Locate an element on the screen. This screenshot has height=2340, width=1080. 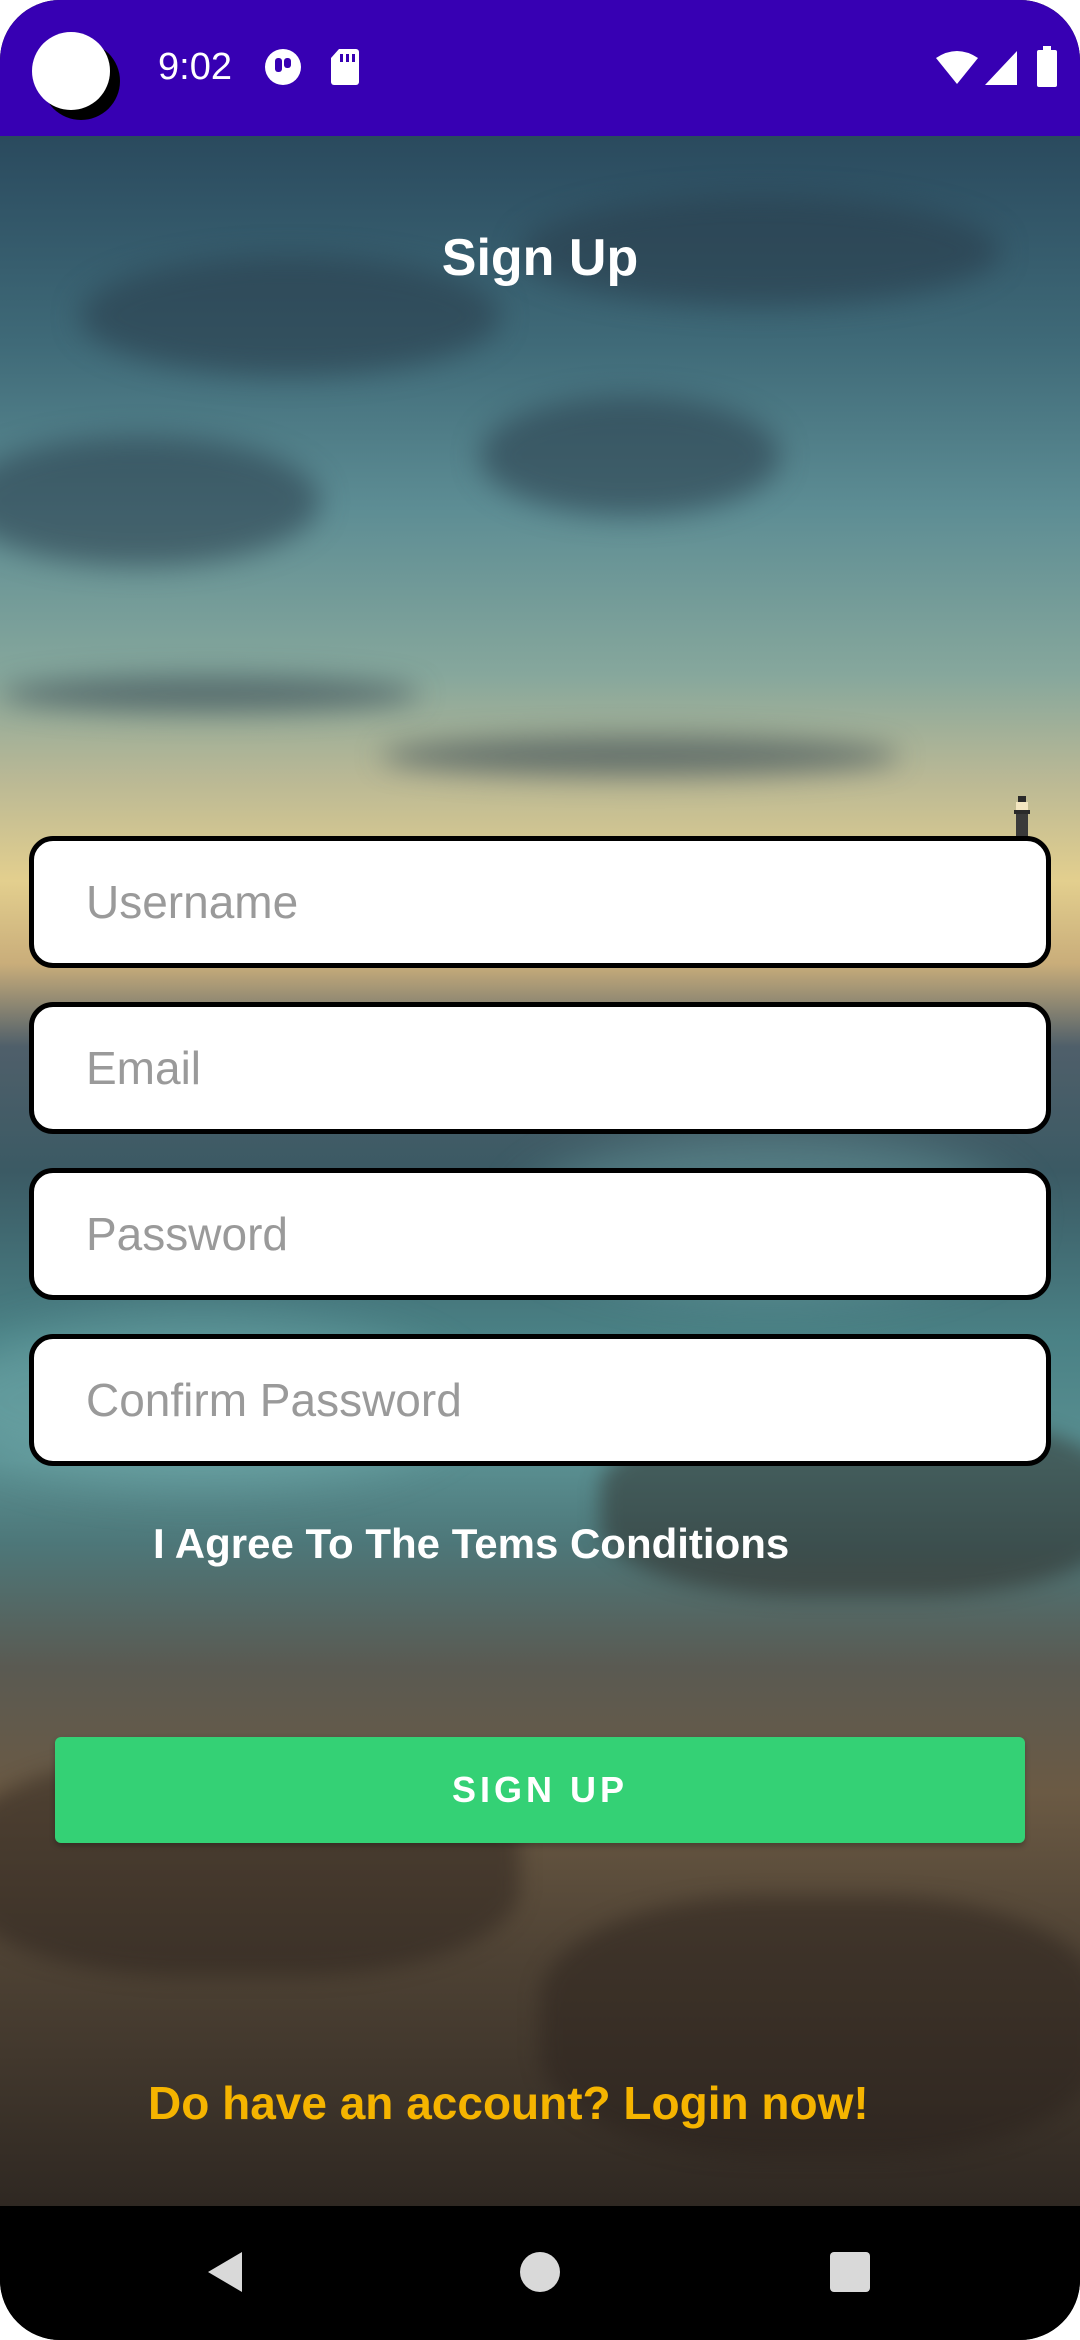
login-link: Do have an account? Login now! is located at coordinates (508, 2103).